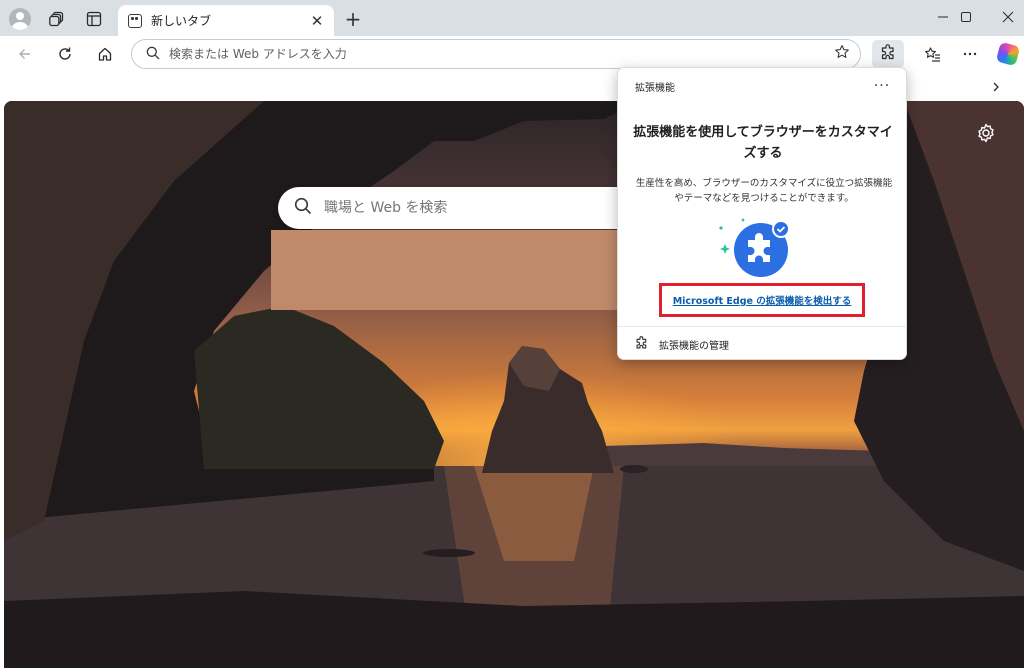 Image resolution: width=1024 pixels, height=668 pixels. I want to click on refresh-icon, so click(65, 54).